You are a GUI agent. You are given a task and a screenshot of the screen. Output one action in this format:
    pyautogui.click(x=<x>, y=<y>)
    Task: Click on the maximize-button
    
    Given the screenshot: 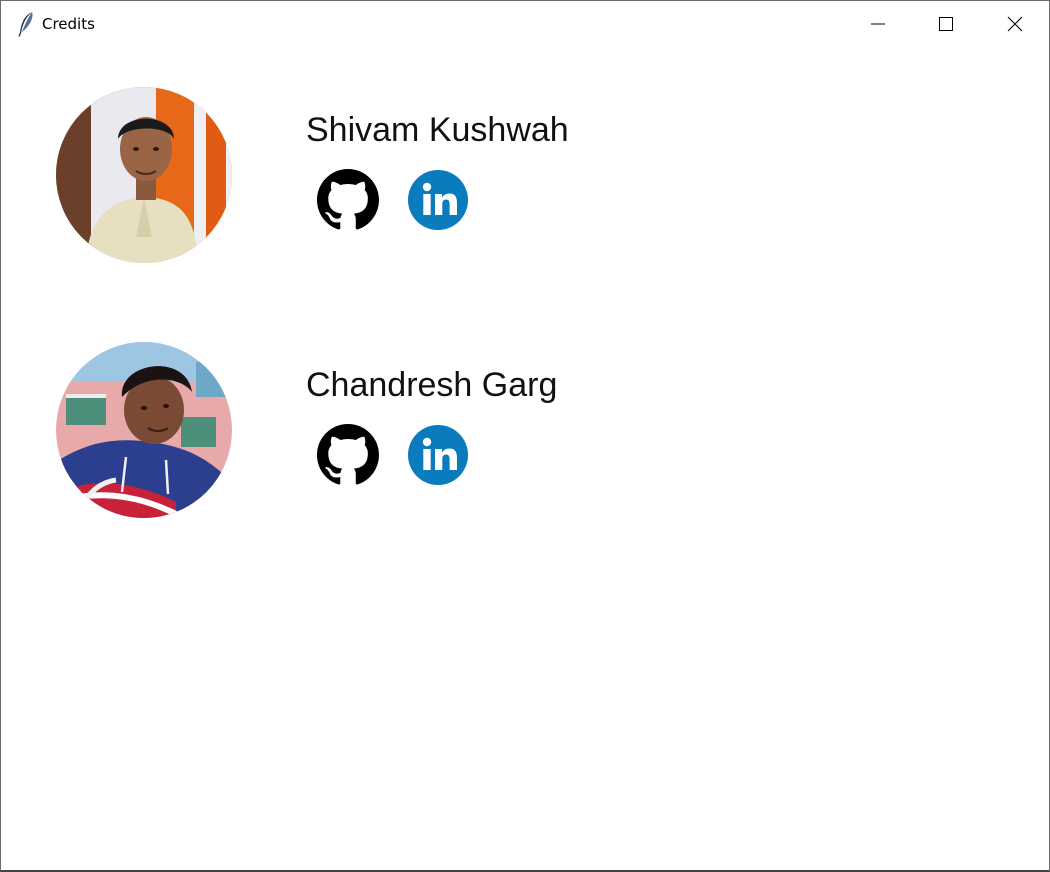 What is the action you would take?
    pyautogui.click(x=946, y=24)
    